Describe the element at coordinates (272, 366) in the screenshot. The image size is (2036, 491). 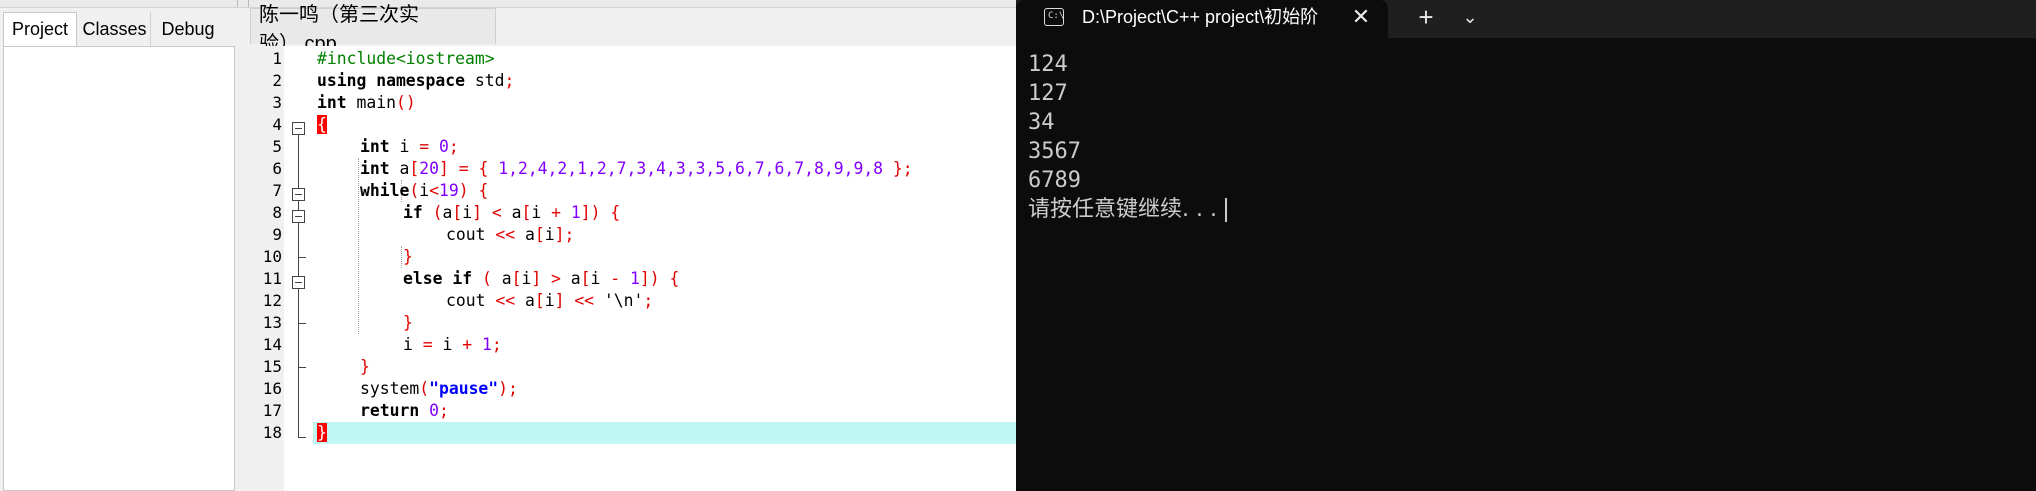
I see `line-number: 15` at that location.